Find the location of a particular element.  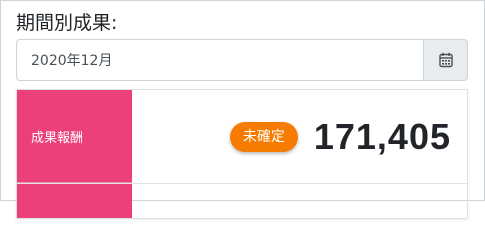

period-label: 期間別成果: is located at coordinates (67, 23).